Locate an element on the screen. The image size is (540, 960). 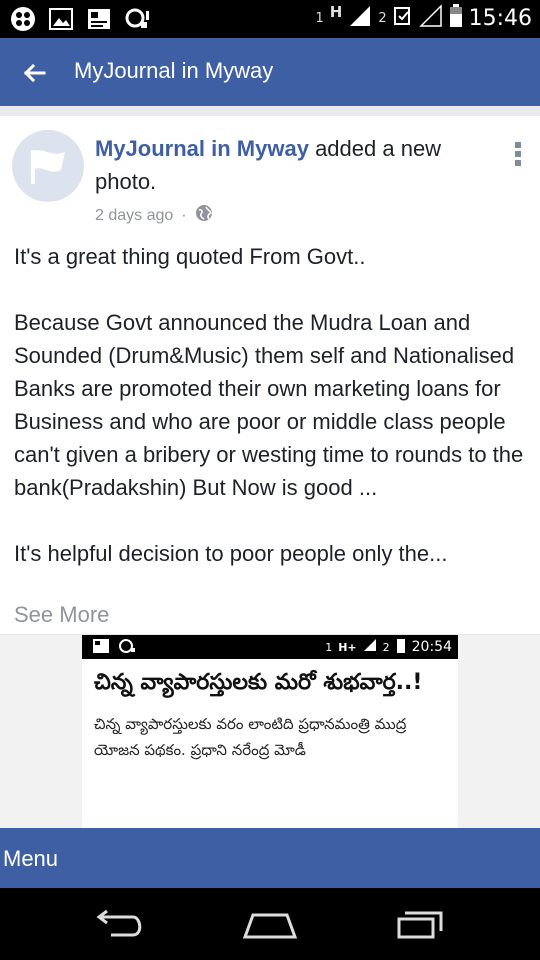
photo-status-bar: 1 H+ 2 20:54 is located at coordinates (270, 647).